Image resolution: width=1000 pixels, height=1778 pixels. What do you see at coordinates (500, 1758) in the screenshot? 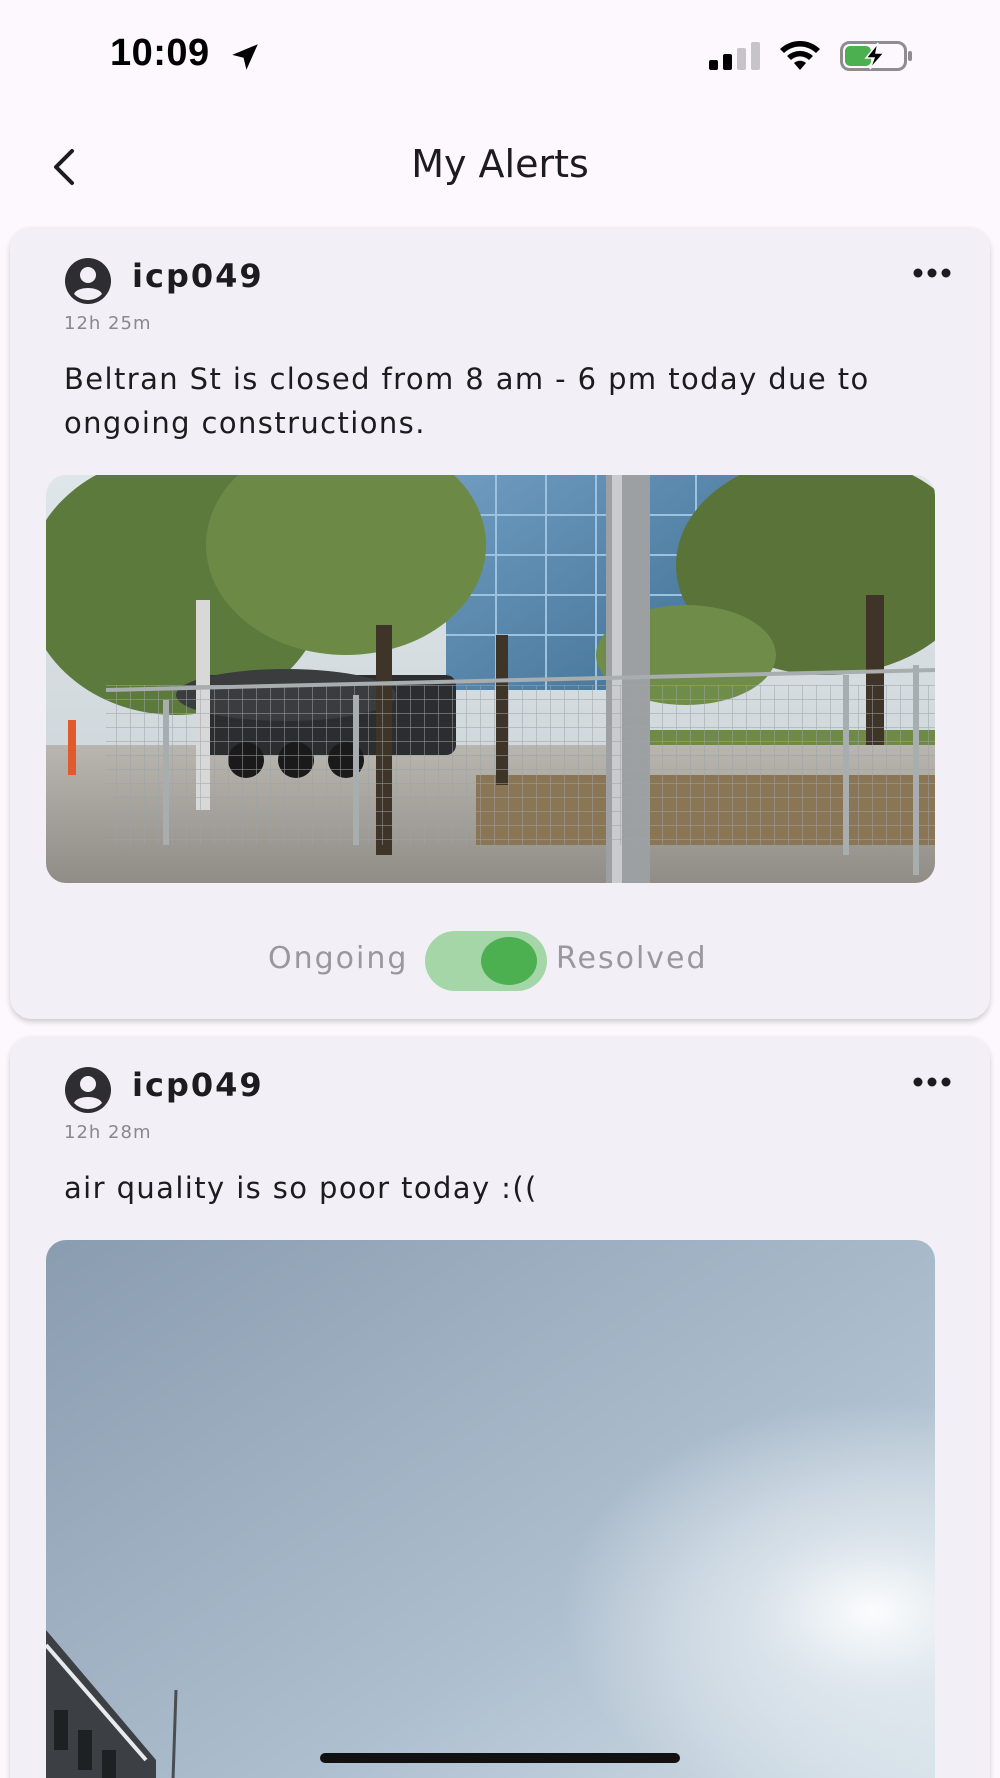
I see `home-indicator` at bounding box center [500, 1758].